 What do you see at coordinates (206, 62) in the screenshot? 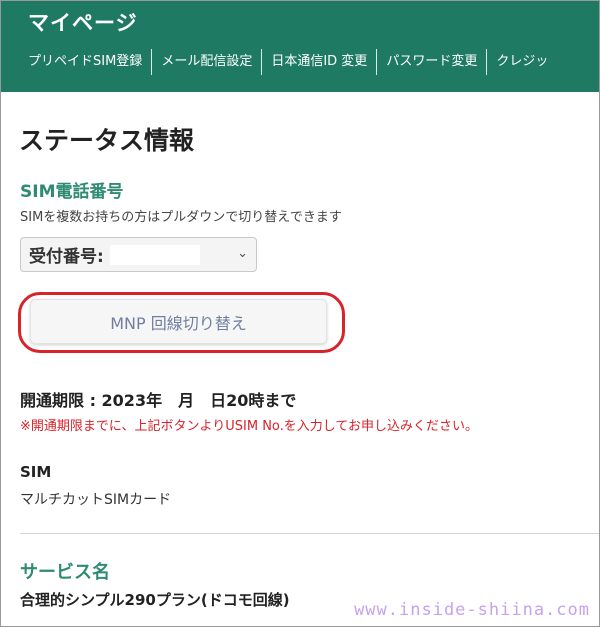
I see `nav-item-mail-settings: メール配信設定` at bounding box center [206, 62].